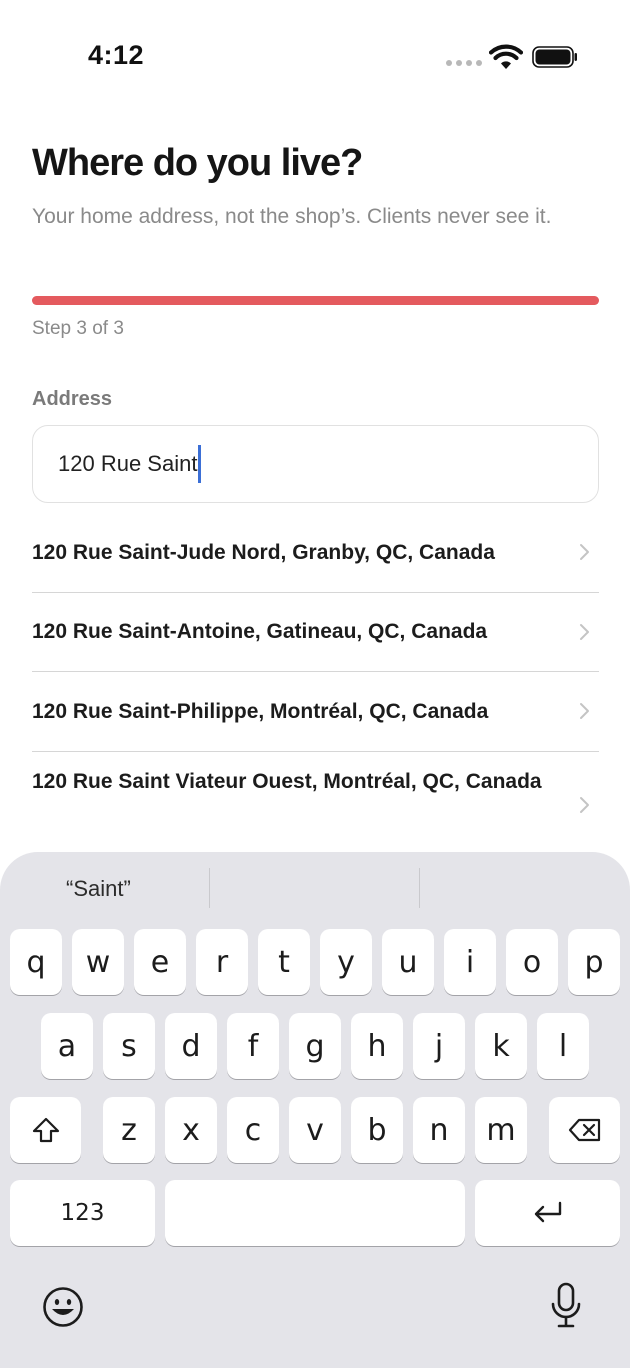 The image size is (630, 1368). I want to click on shift-icon, so click(45, 1130).